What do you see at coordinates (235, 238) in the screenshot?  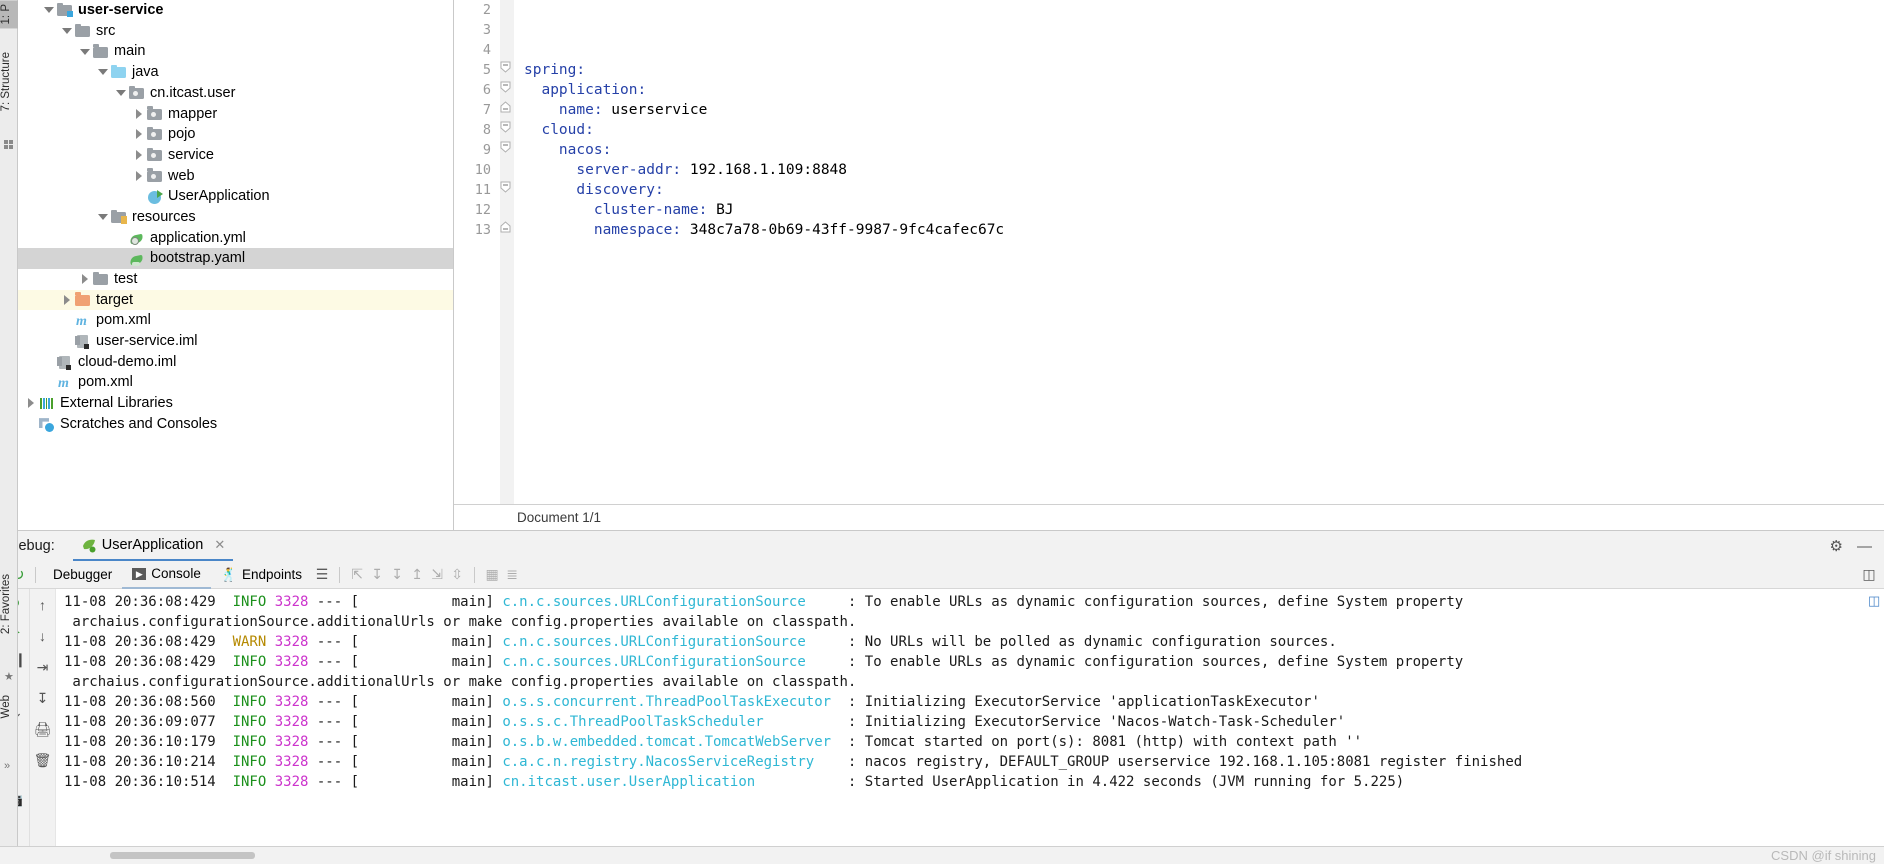 I see `tree-item-application-yml: application.yml` at bounding box center [235, 238].